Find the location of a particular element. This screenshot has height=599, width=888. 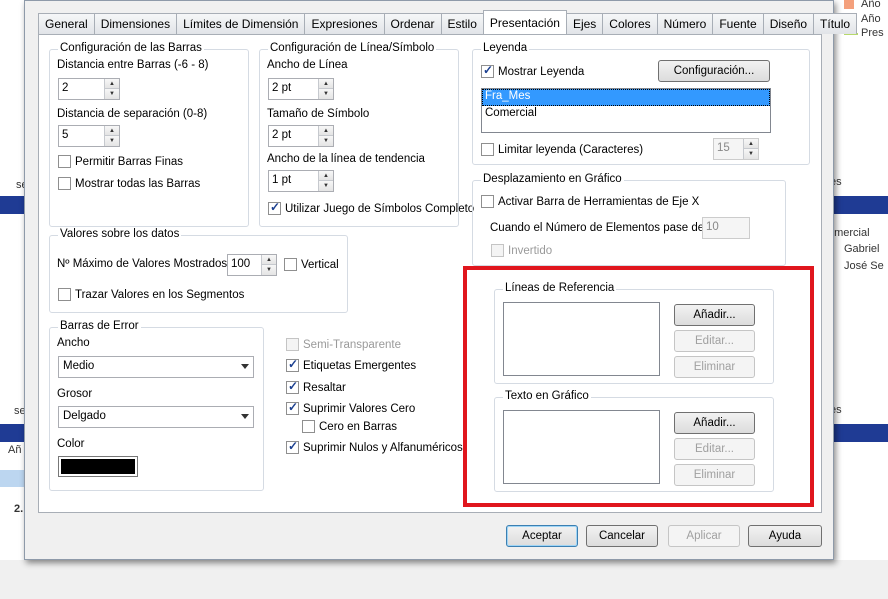

tab-expresiones: Expresiones is located at coordinates (344, 23).